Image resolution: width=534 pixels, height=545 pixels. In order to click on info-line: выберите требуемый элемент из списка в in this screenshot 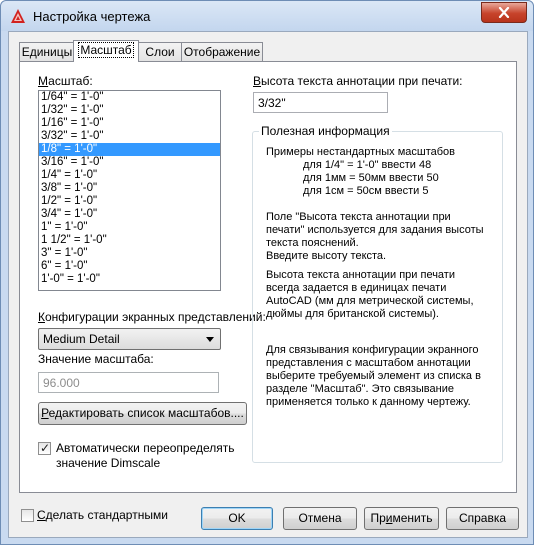, I will do `click(373, 376)`.